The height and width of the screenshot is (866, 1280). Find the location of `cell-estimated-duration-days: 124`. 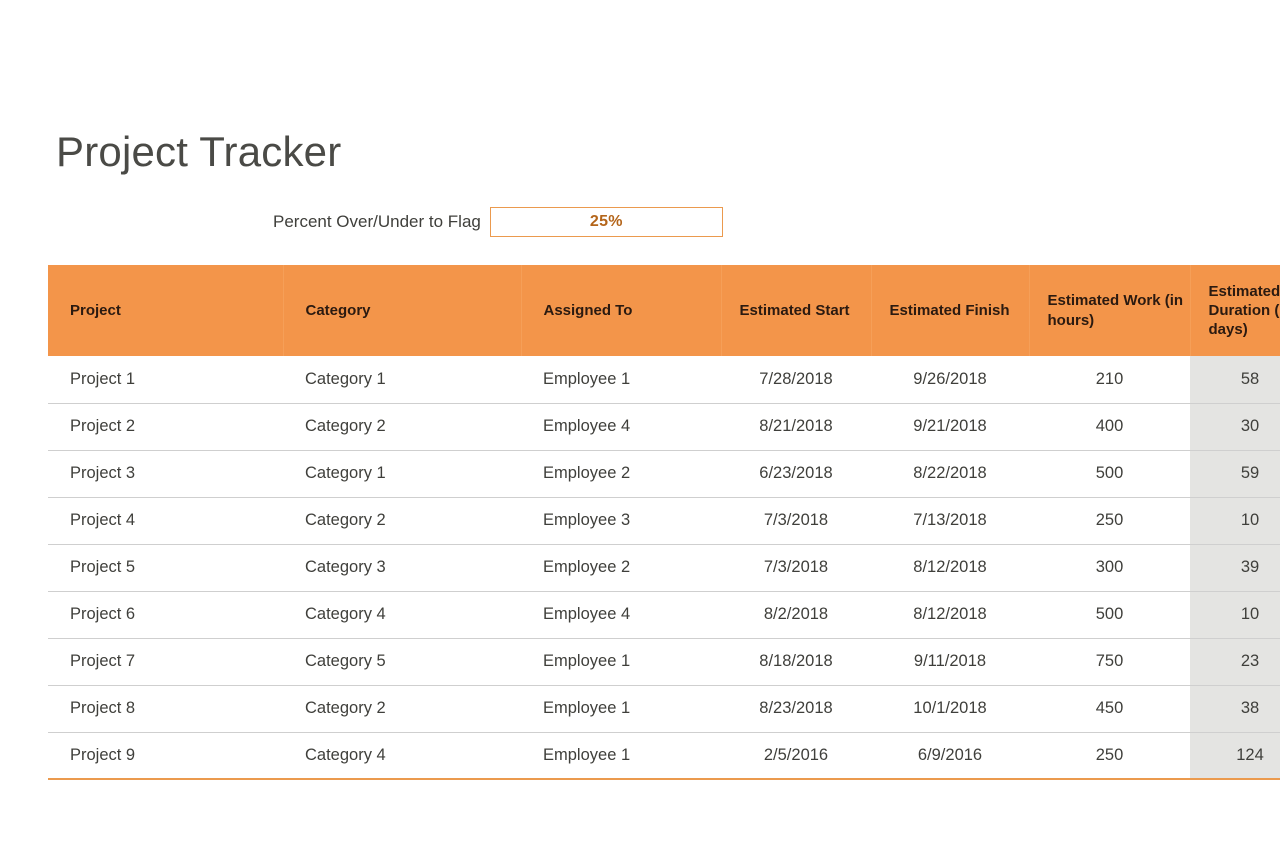

cell-estimated-duration-days: 124 is located at coordinates (1235, 756).